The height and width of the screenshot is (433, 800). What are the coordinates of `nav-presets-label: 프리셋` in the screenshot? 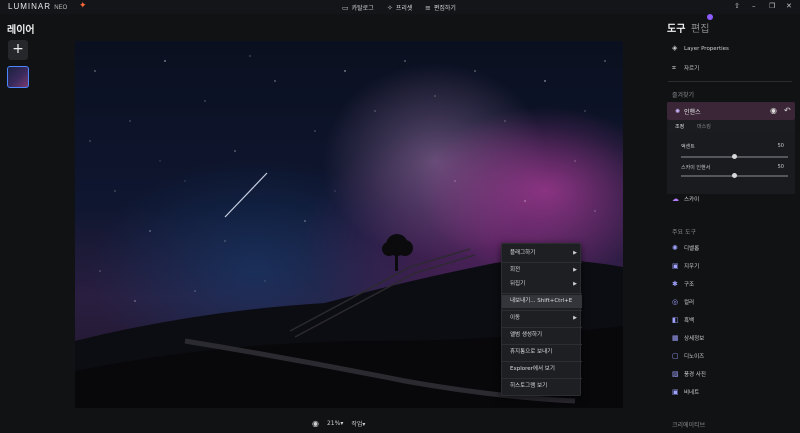 It's located at (404, 8).